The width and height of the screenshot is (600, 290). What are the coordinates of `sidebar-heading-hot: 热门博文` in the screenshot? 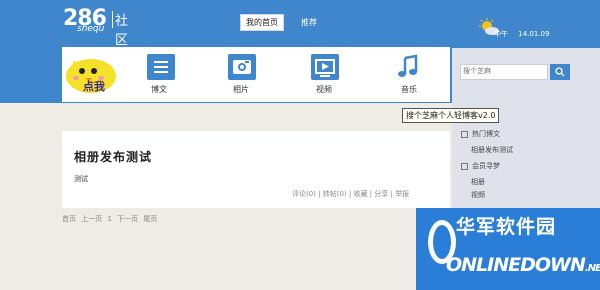 It's located at (487, 134).